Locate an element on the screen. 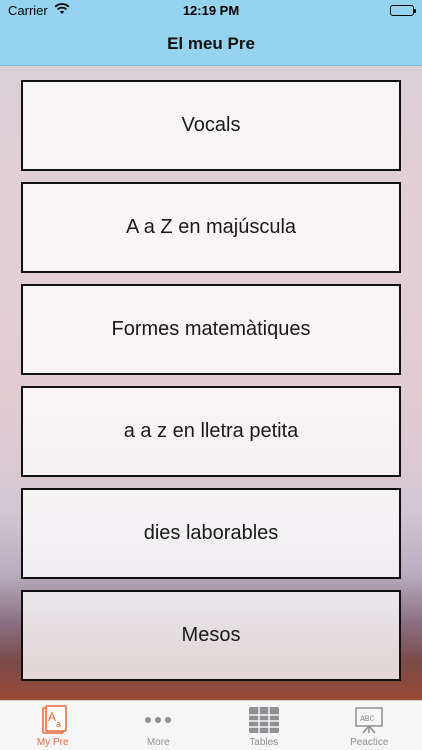 The image size is (422, 750). menu-item-label: Vocals is located at coordinates (211, 125).